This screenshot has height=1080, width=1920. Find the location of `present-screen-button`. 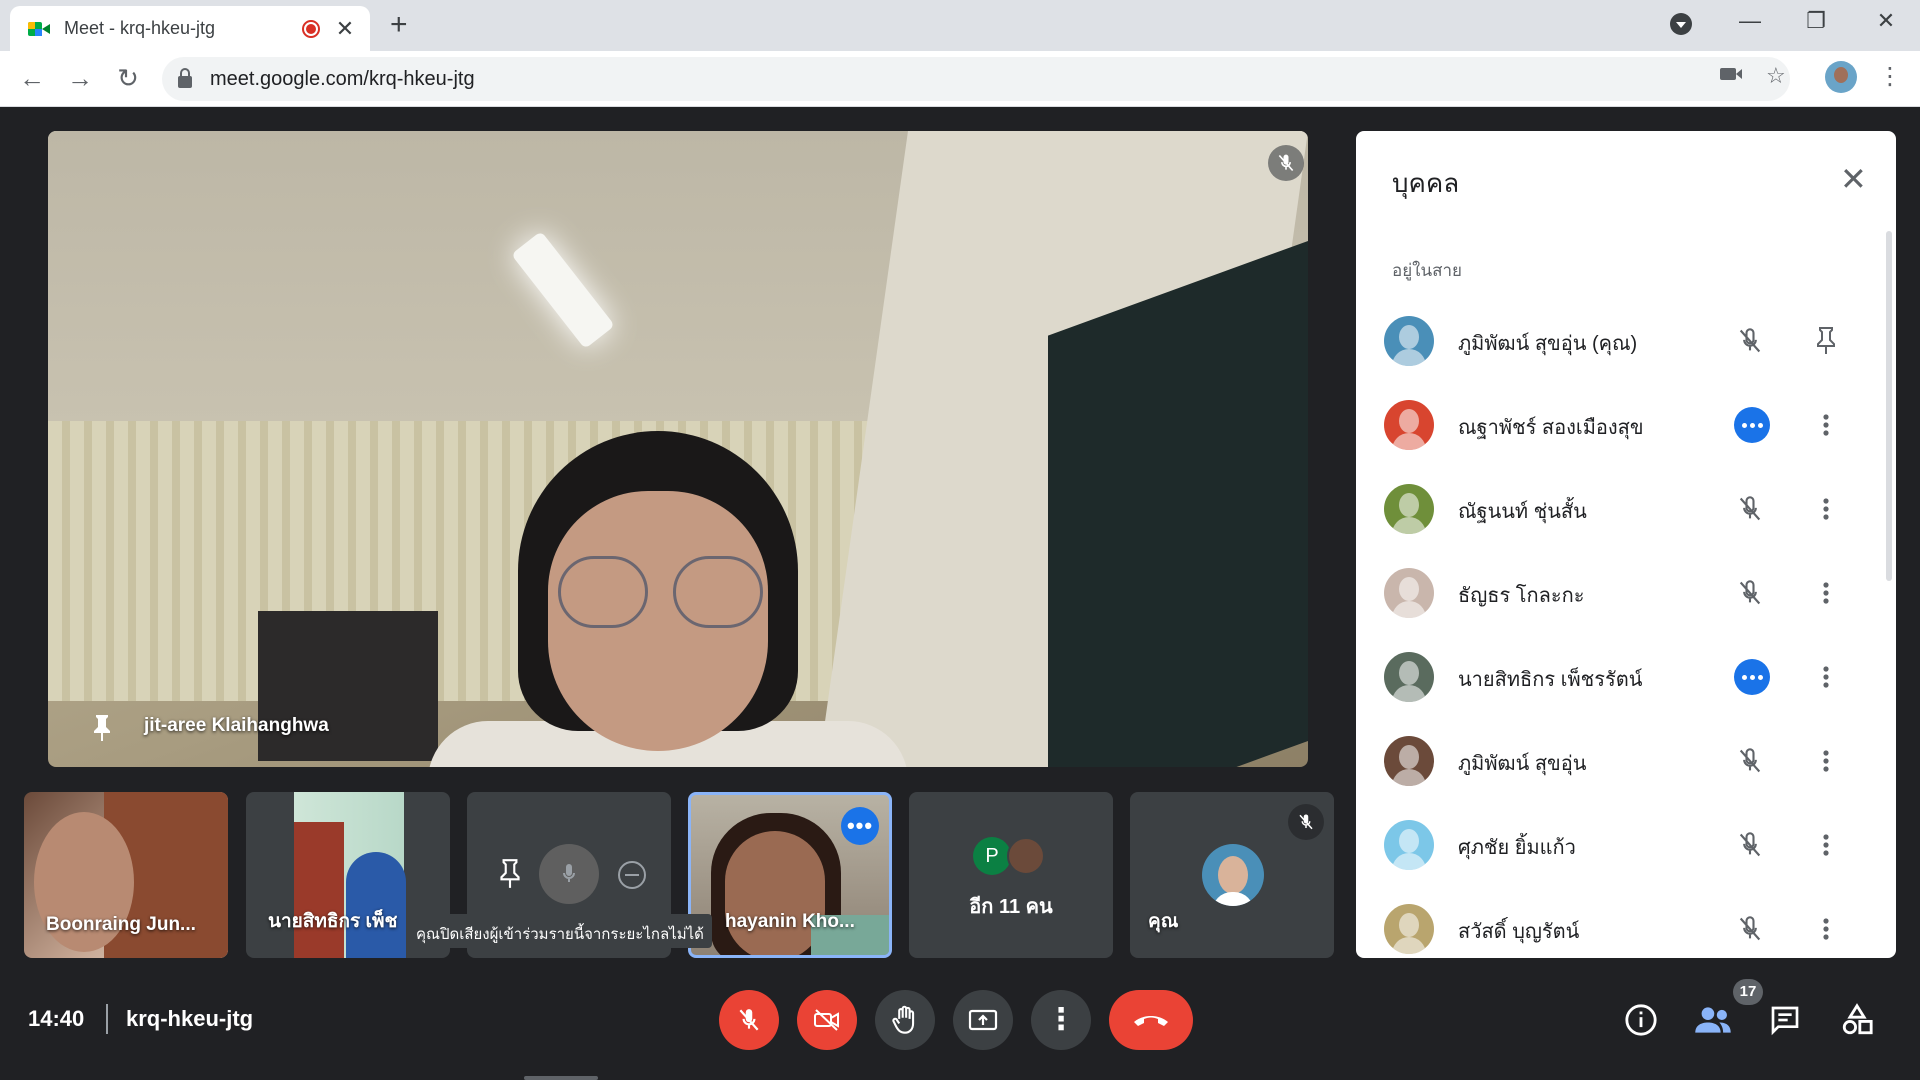

present-screen-button is located at coordinates (983, 1020).